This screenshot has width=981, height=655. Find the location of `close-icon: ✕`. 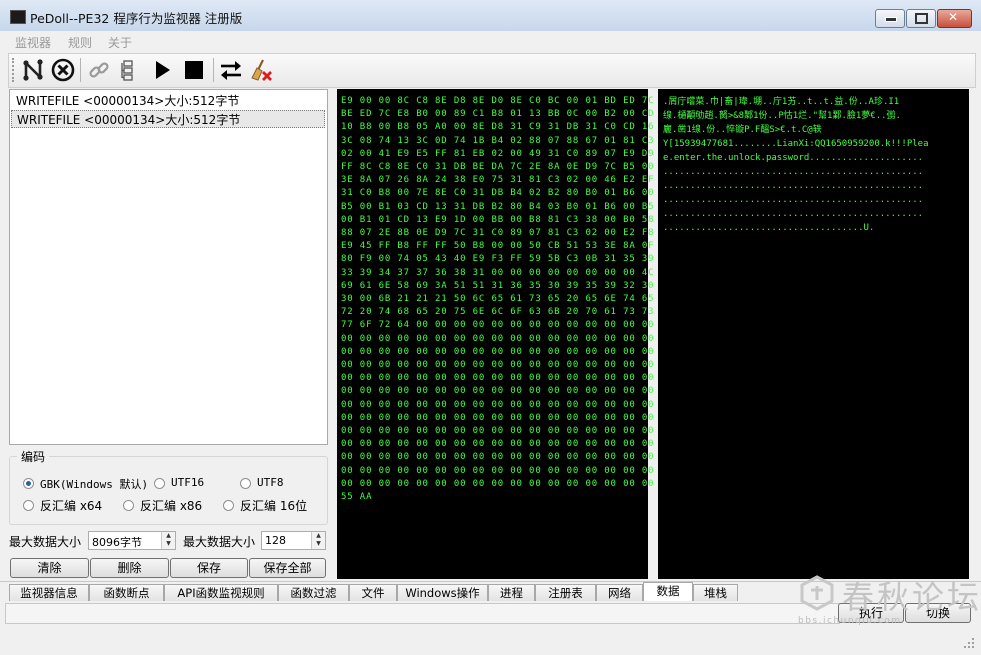

close-icon: ✕ is located at coordinates (953, 17).